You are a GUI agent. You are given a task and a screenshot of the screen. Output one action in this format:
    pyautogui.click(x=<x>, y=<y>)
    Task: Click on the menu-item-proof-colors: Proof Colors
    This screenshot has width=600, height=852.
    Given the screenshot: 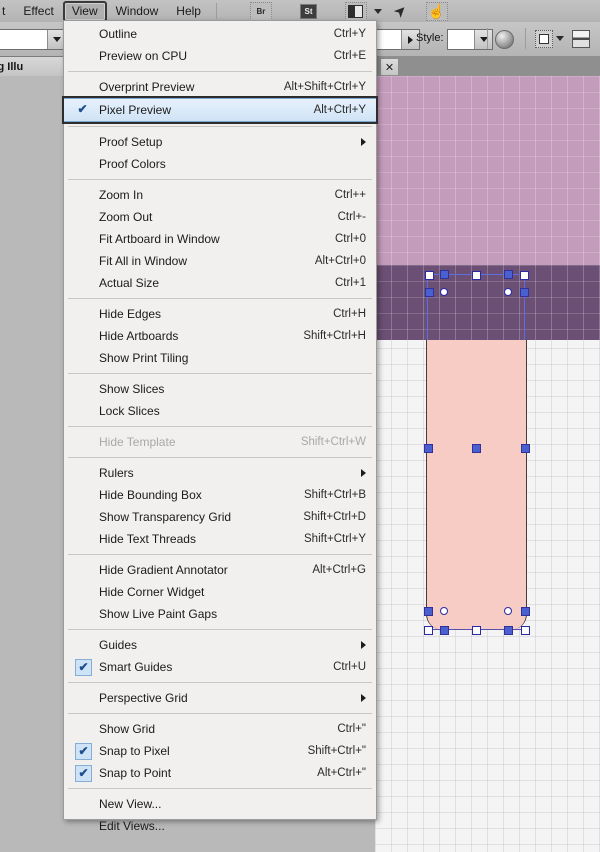 What is the action you would take?
    pyautogui.click(x=220, y=164)
    